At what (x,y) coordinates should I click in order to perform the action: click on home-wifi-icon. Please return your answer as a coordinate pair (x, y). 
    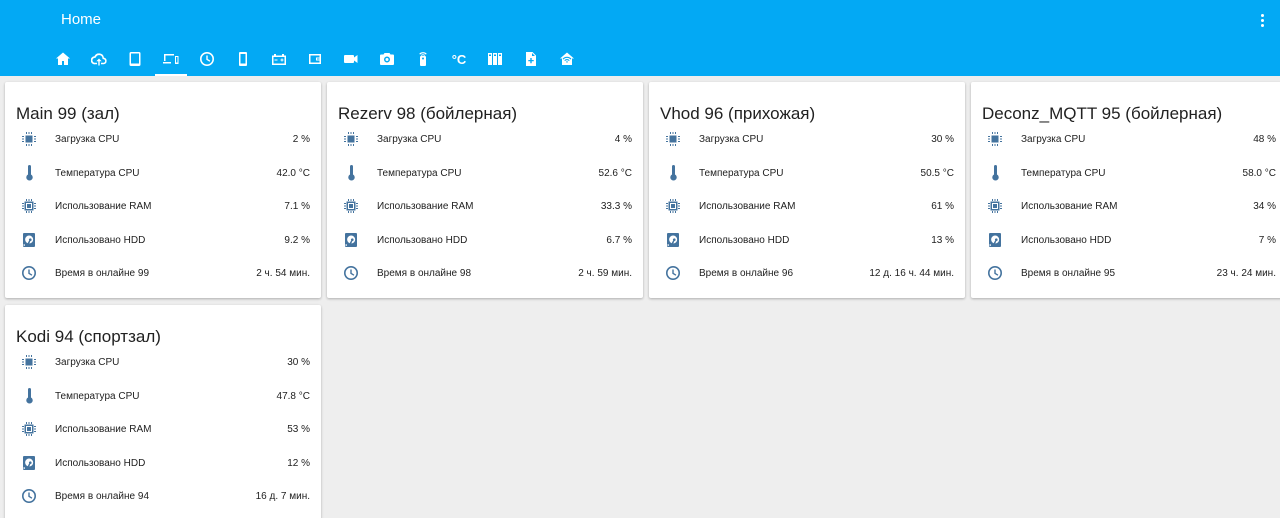
    Looking at the image, I should click on (567, 59).